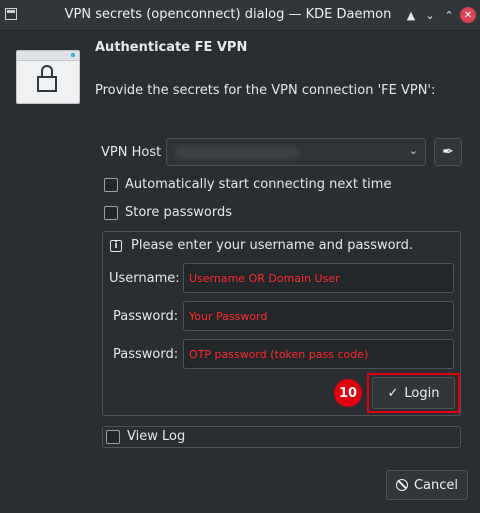  I want to click on username-label: Username:, so click(144, 278).